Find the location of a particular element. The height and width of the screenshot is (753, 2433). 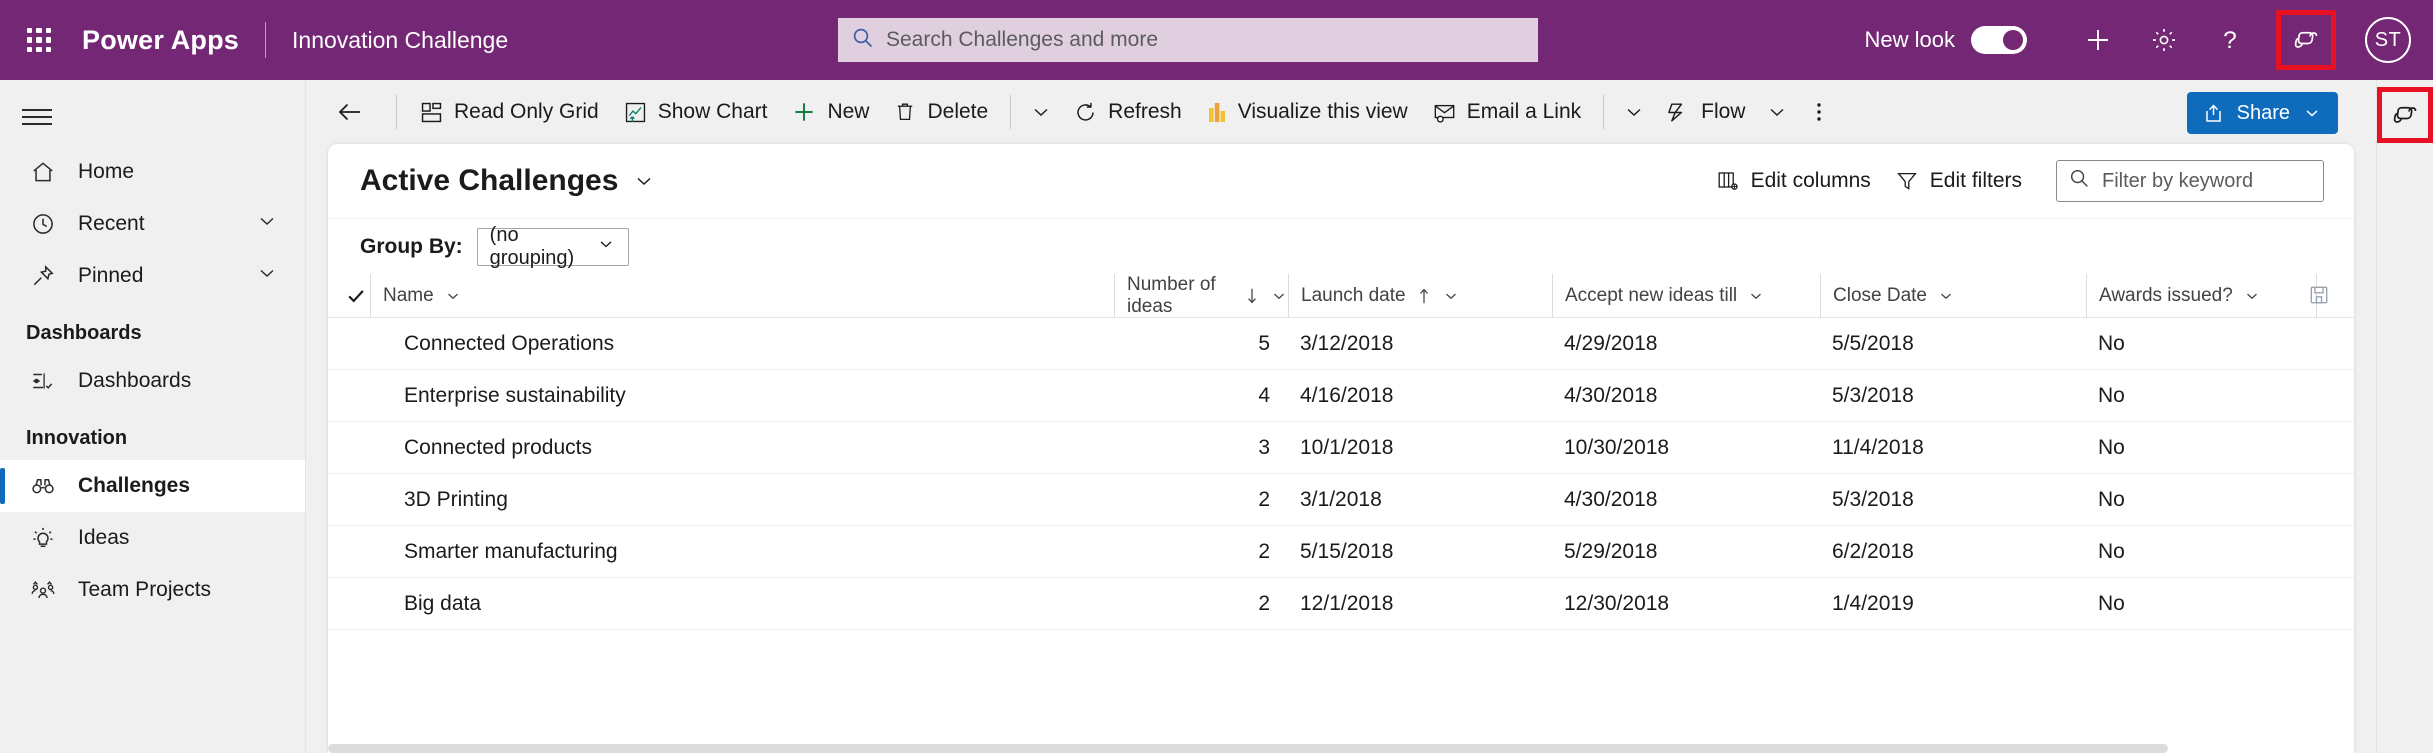

cell-name: 3D Printing is located at coordinates (742, 500).